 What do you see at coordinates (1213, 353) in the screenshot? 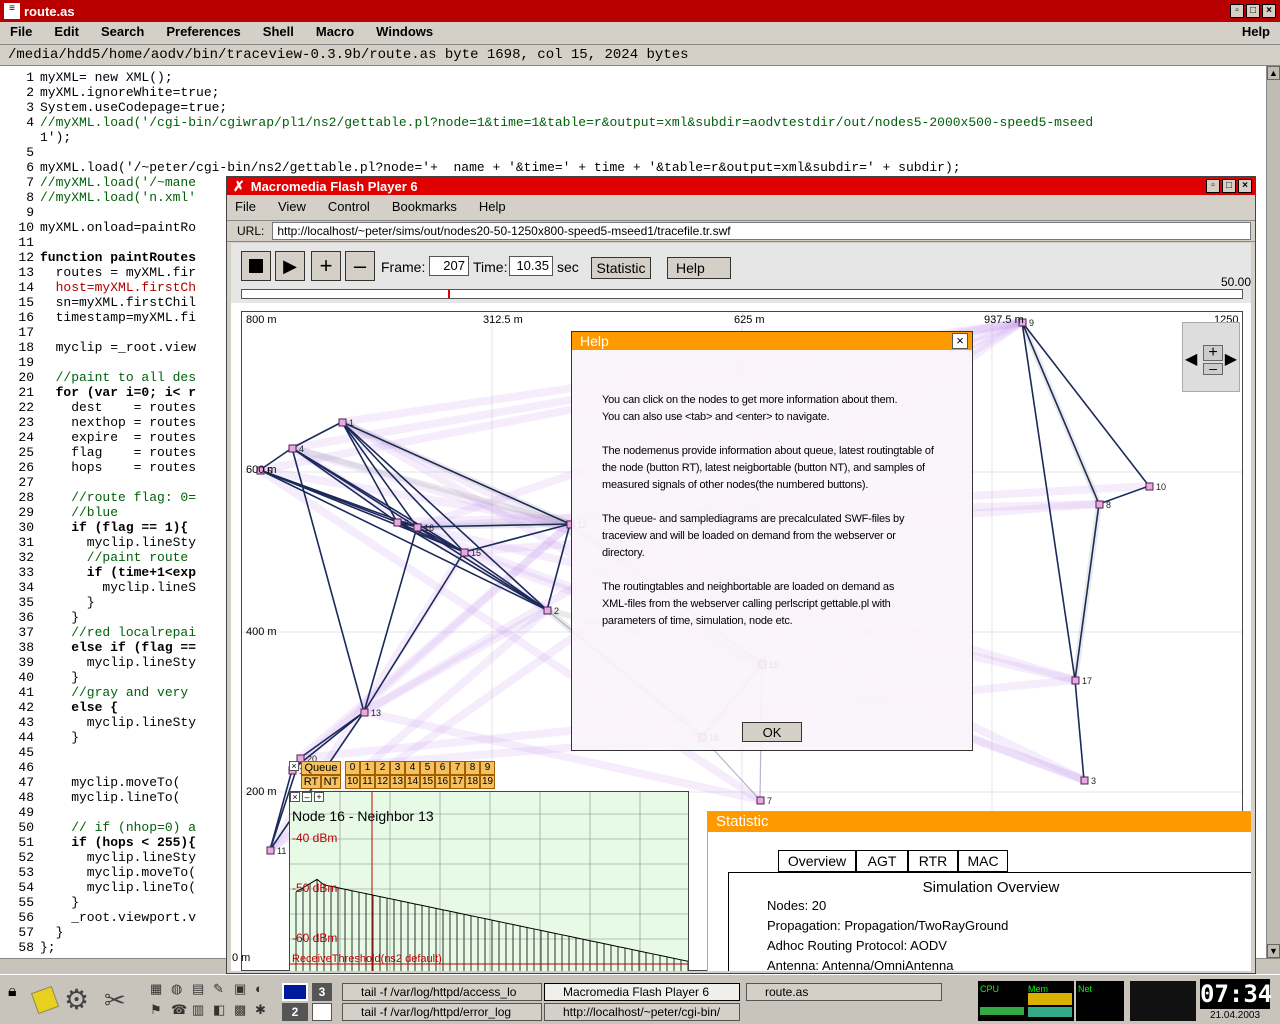
I see `zoom-plus-icon: +` at bounding box center [1213, 353].